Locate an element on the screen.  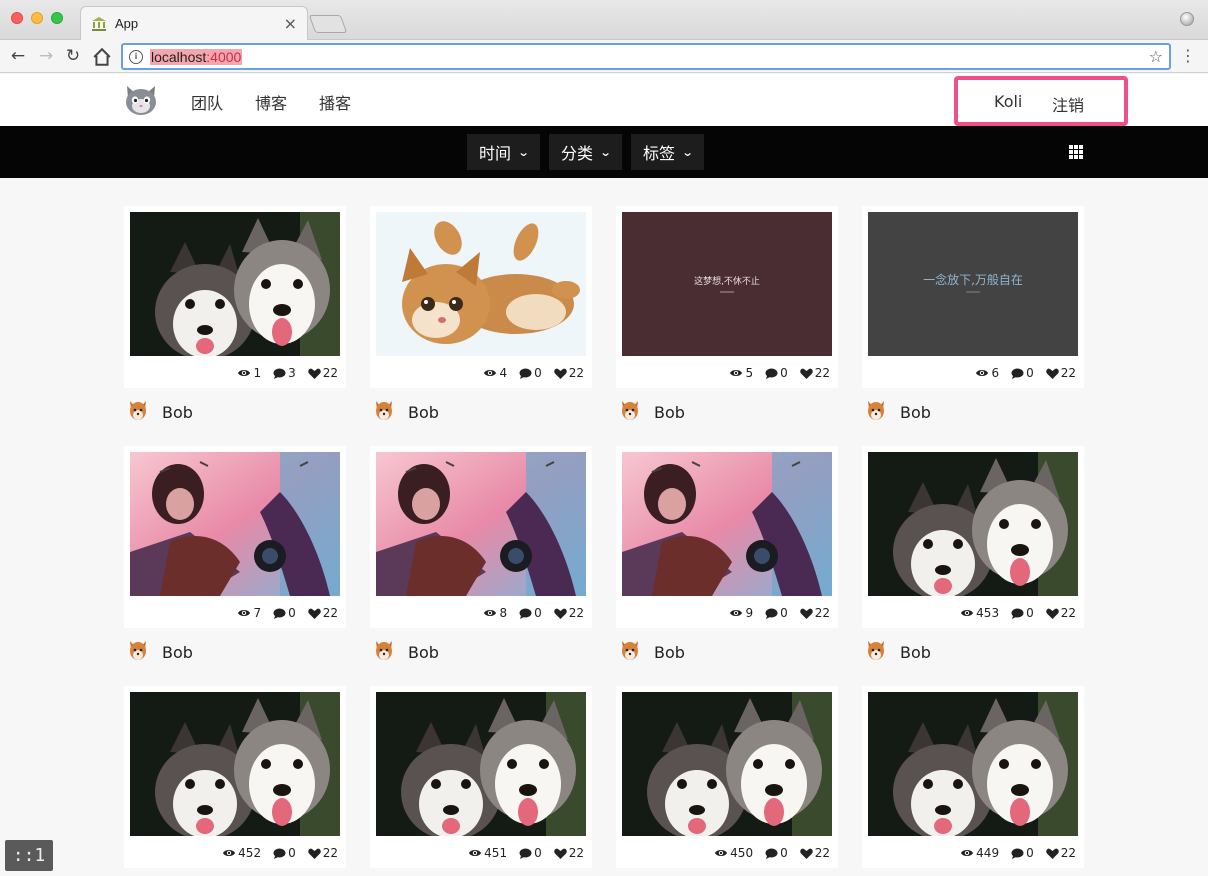
reload-icon: ↻ is located at coordinates (73, 56).